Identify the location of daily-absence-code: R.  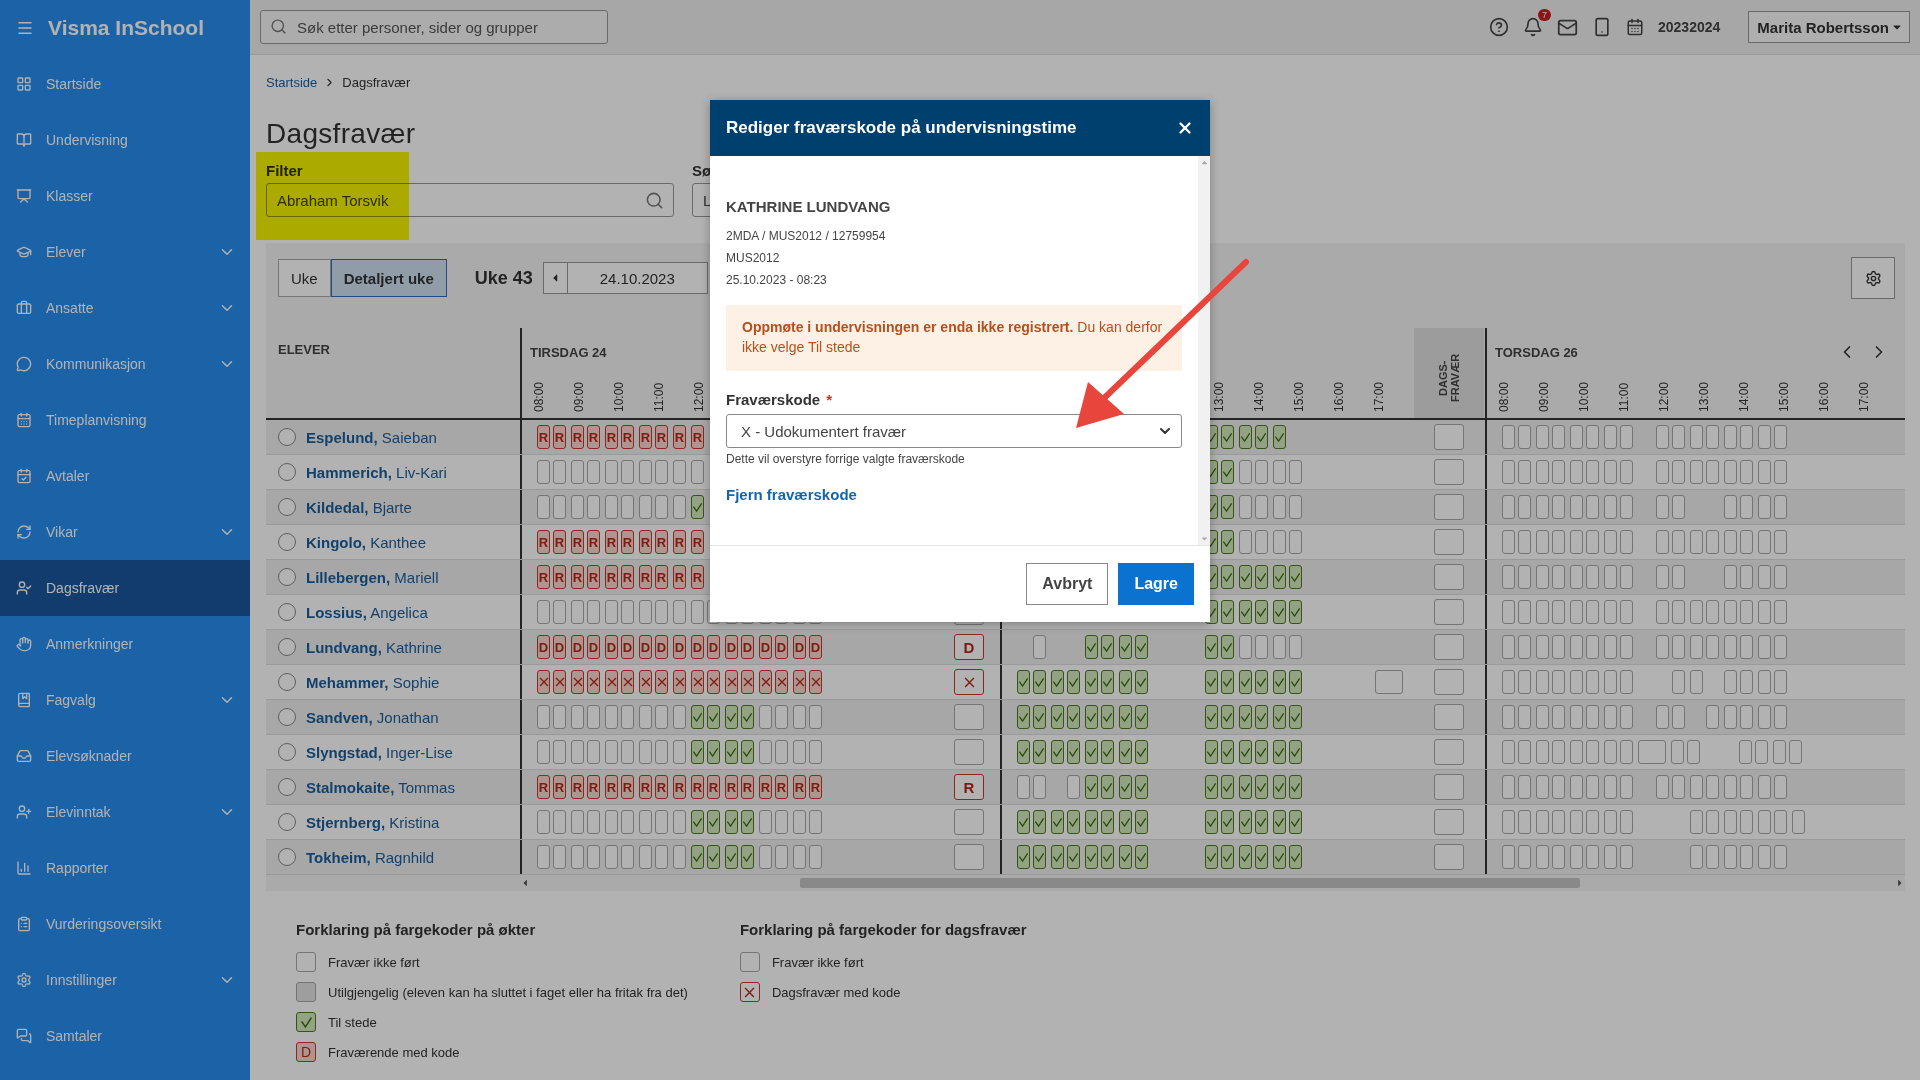
(969, 787).